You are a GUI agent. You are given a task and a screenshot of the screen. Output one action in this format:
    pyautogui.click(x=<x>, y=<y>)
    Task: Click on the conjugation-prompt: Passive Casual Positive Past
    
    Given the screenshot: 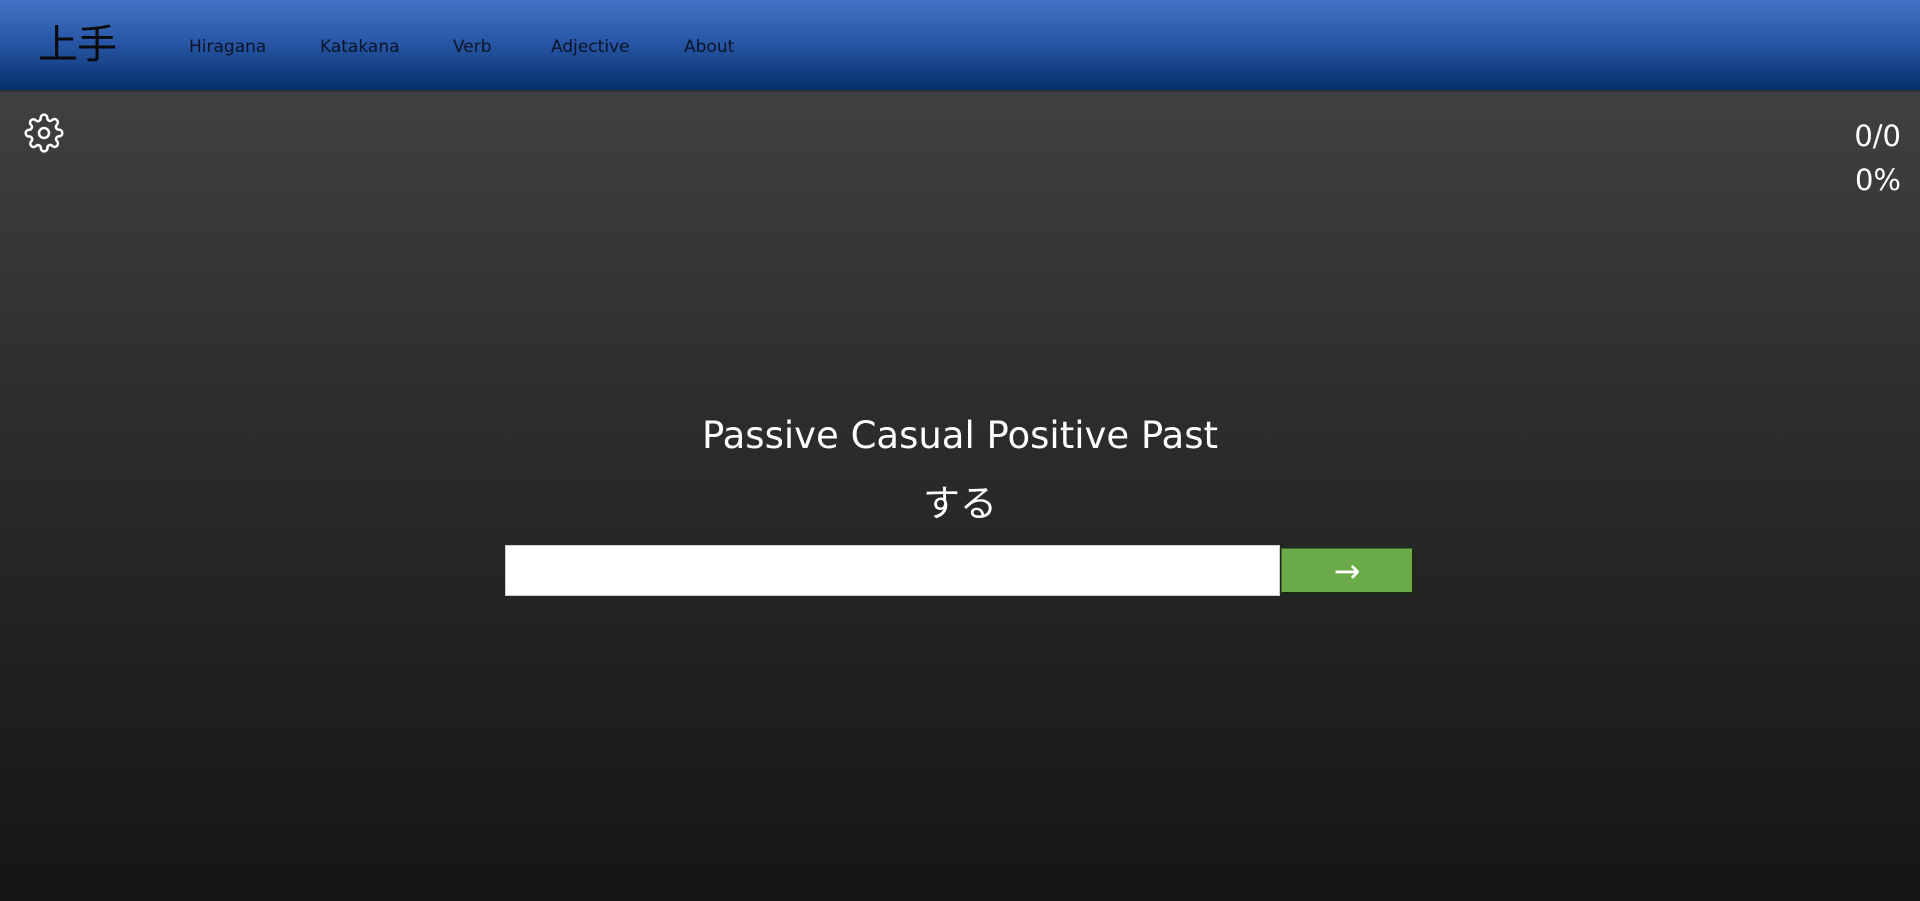 What is the action you would take?
    pyautogui.click(x=960, y=435)
    